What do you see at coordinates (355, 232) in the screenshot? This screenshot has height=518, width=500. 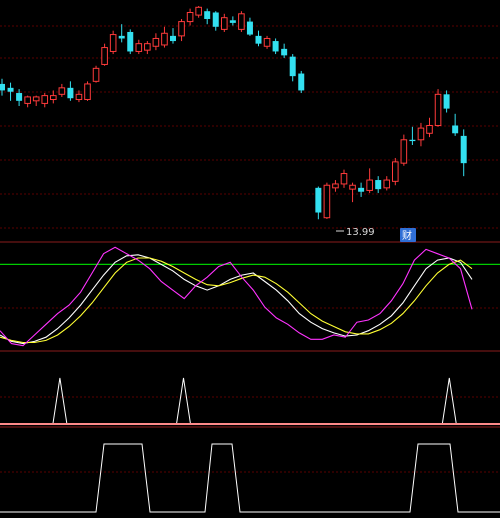 I see `low-price-marker: 13.99` at bounding box center [355, 232].